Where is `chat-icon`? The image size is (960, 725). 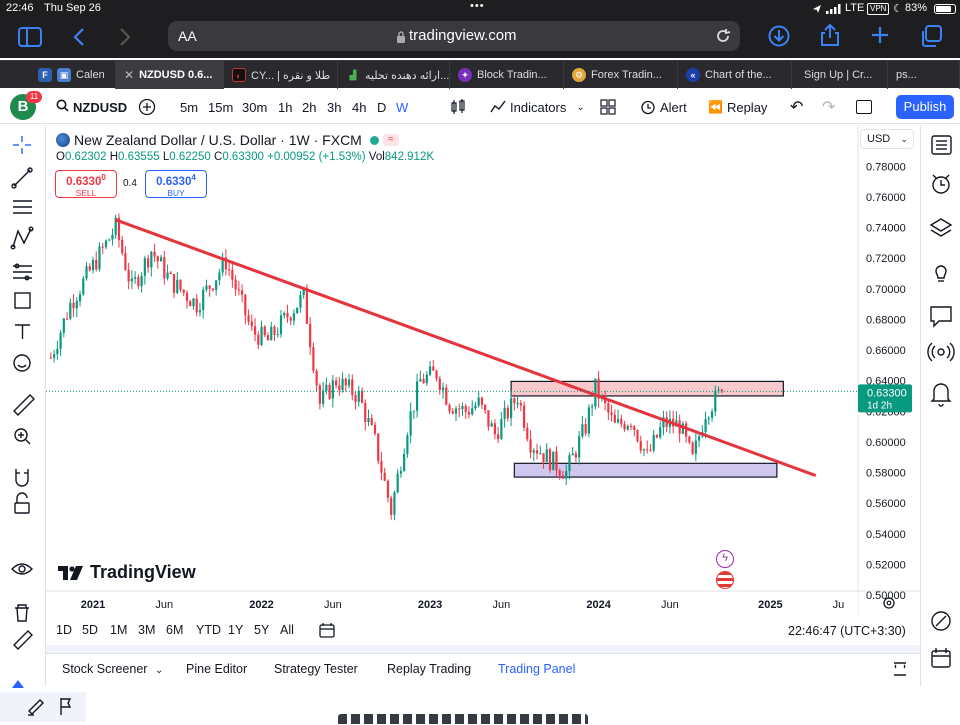
chat-icon is located at coordinates (941, 317).